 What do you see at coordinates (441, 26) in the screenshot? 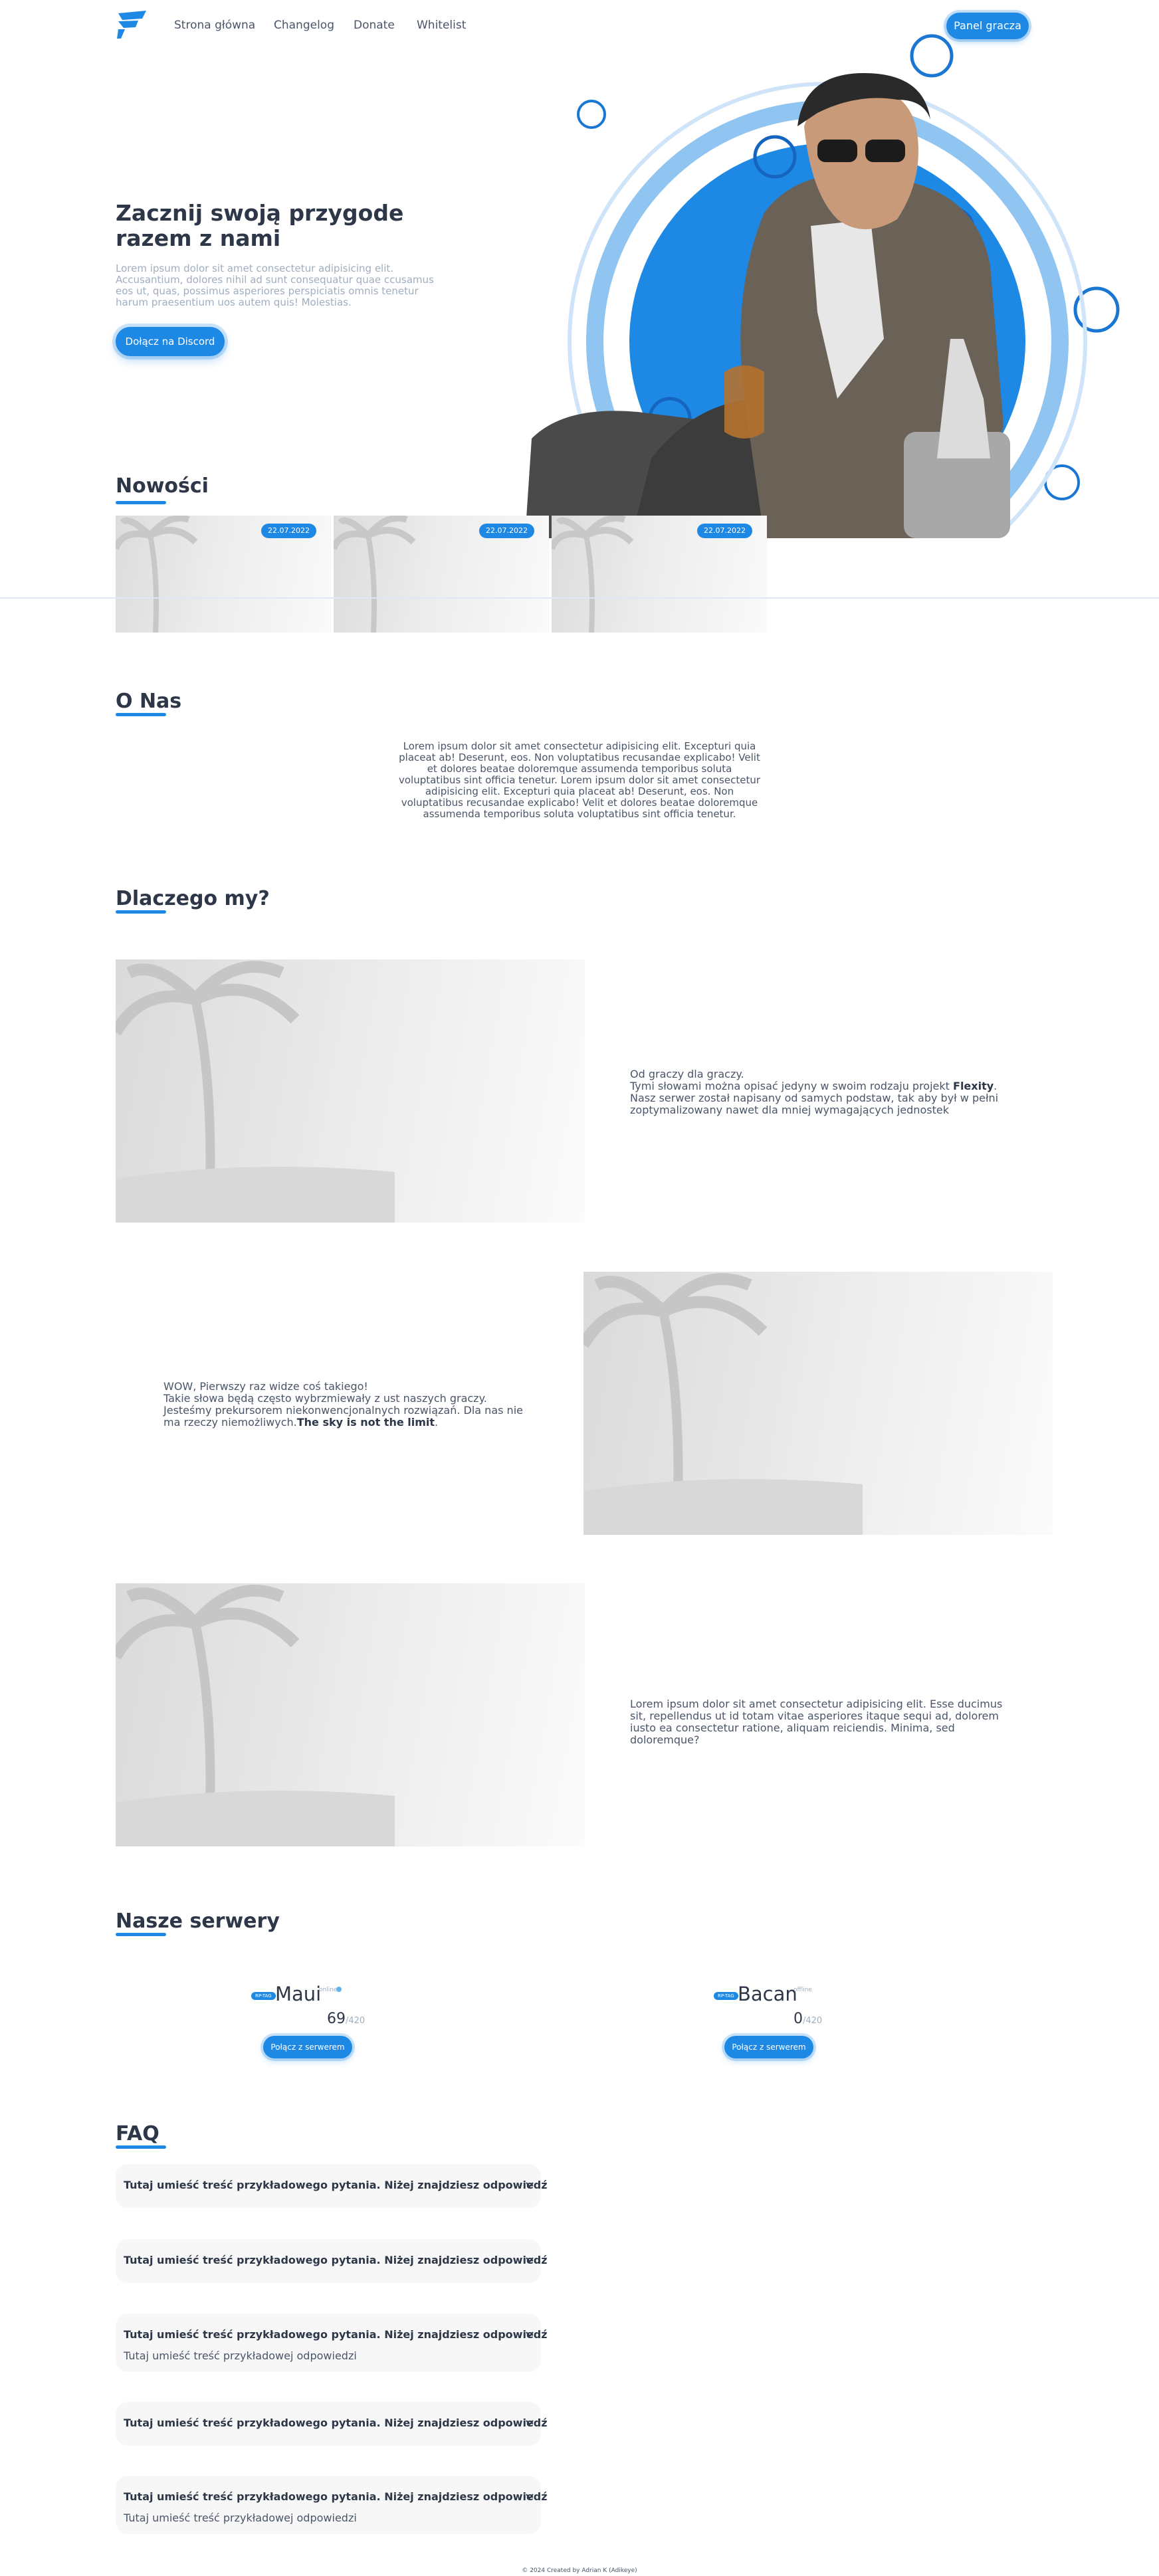
I see `nav-link-whitelist: Whitelist` at bounding box center [441, 26].